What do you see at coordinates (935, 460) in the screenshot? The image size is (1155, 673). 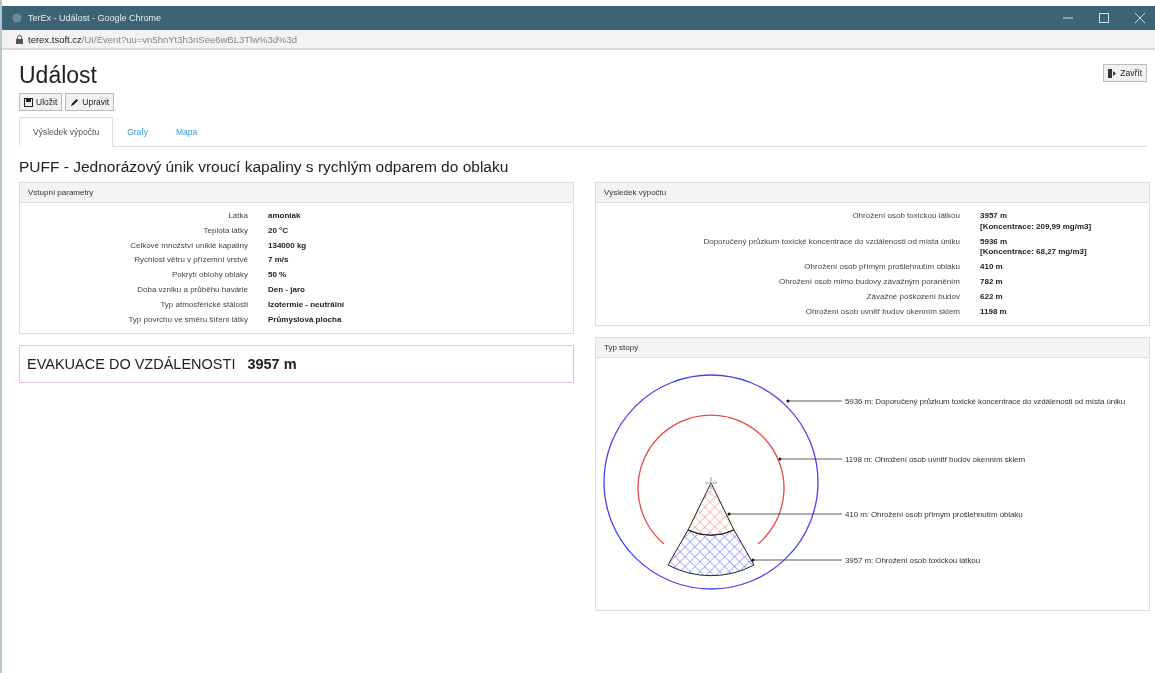 I see `ring-label: 1198 m: Ohrožení osob uvnitř budov okenním sklem` at bounding box center [935, 460].